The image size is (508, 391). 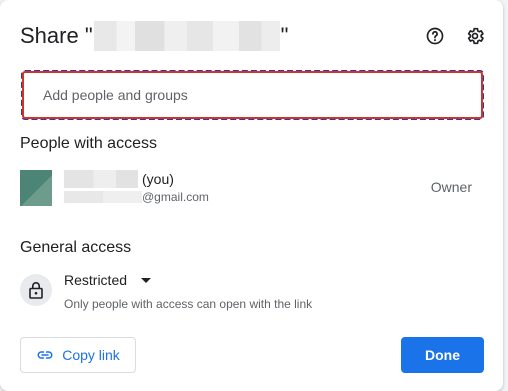 What do you see at coordinates (455, 36) in the screenshot?
I see `header-actions` at bounding box center [455, 36].